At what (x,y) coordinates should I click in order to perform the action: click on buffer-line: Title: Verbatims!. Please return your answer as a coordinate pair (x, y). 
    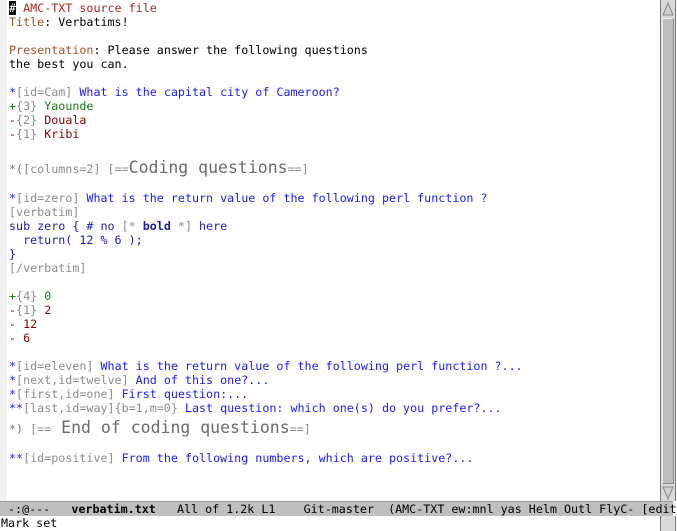
    Looking at the image, I should click on (333, 22).